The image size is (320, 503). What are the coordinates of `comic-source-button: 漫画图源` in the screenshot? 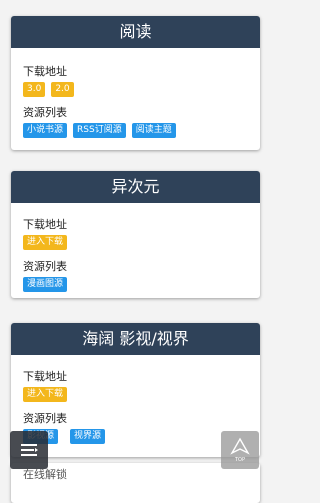 It's located at (45, 284).